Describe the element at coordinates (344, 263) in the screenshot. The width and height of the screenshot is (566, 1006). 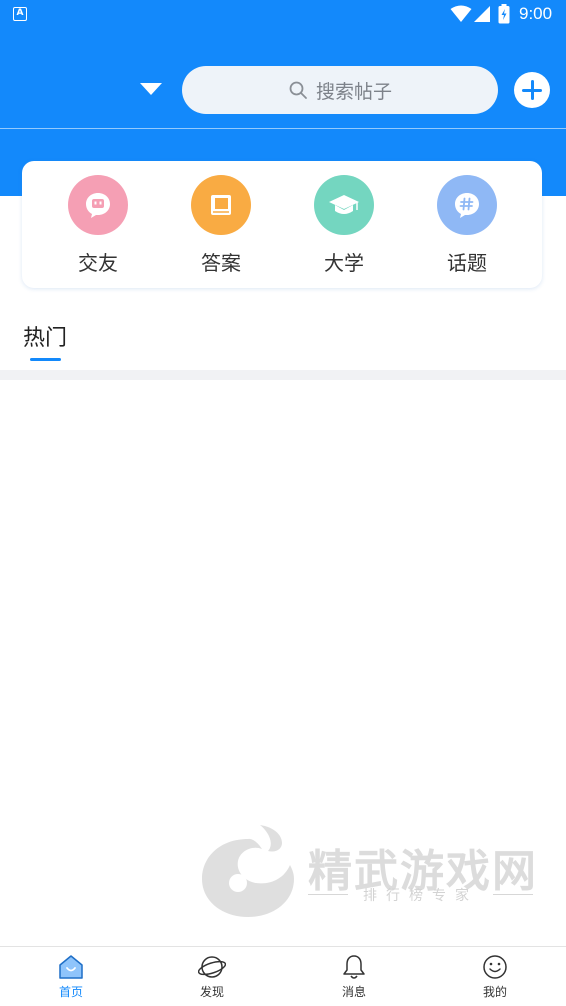
I see `category-label: 大学` at that location.